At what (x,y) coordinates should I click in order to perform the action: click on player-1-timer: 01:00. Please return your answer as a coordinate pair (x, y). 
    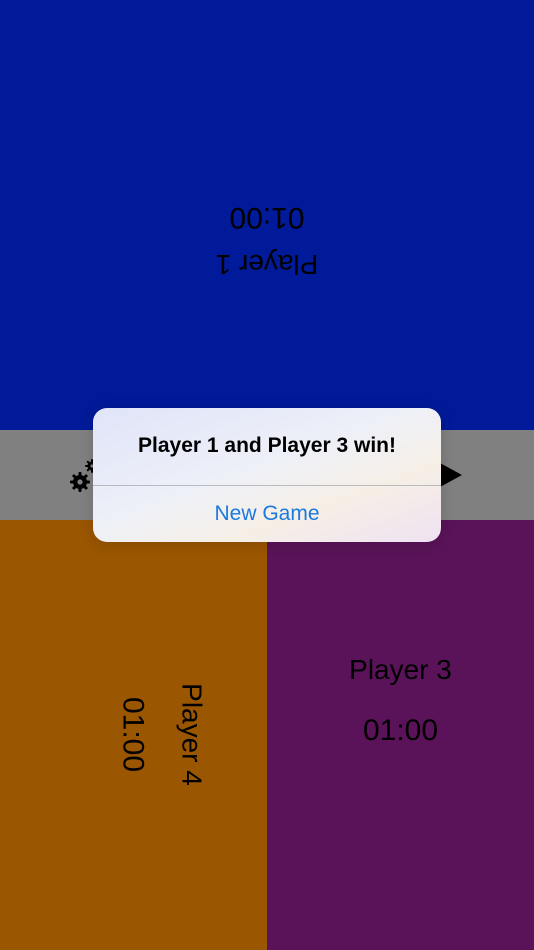
    Looking at the image, I should click on (267, 217).